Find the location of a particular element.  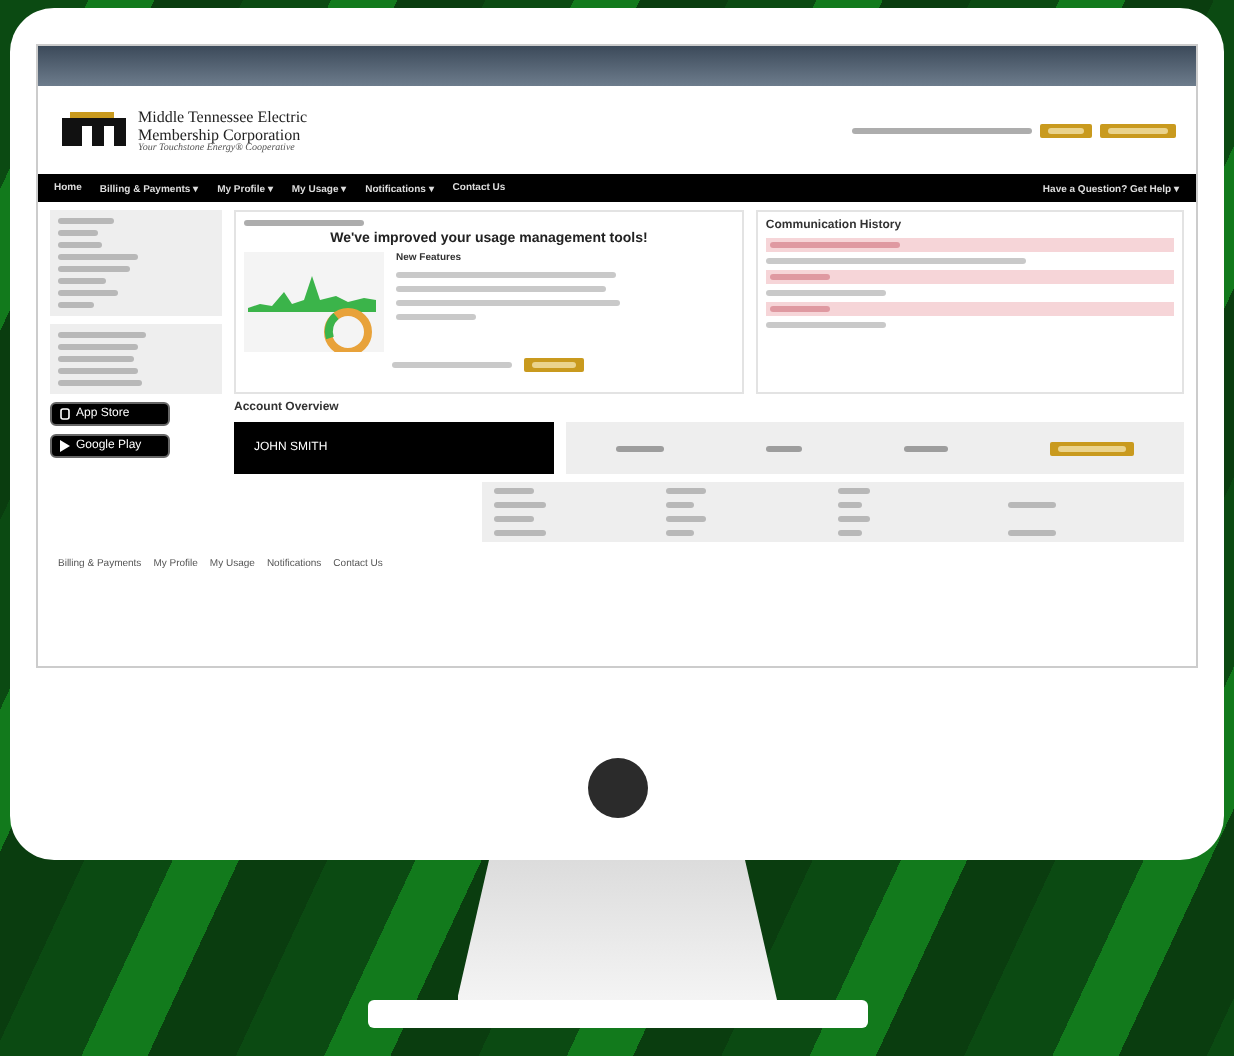

phone-icon is located at coordinates (65, 414).